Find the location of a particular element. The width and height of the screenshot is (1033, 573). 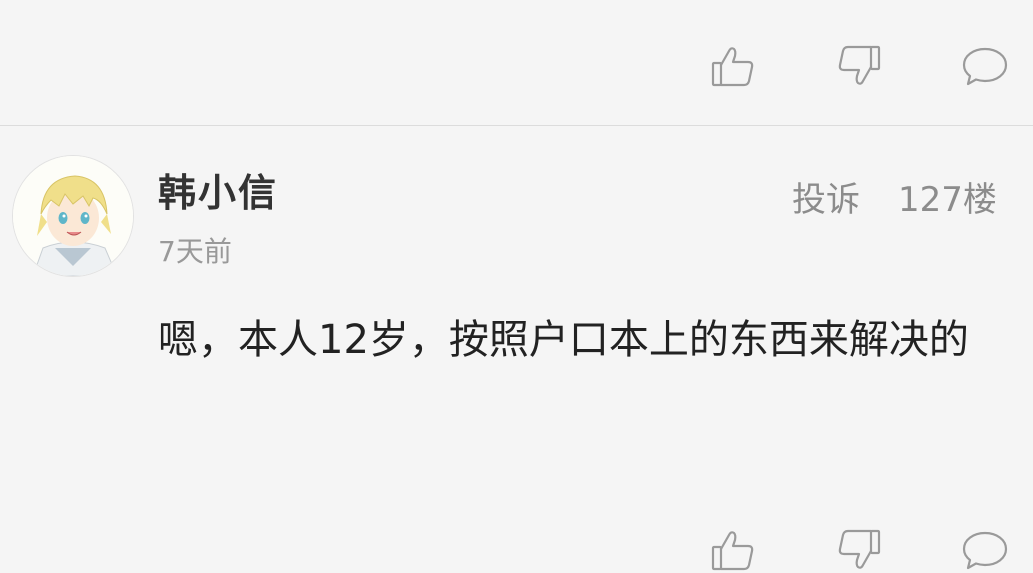

comment-divider is located at coordinates (516, 125).